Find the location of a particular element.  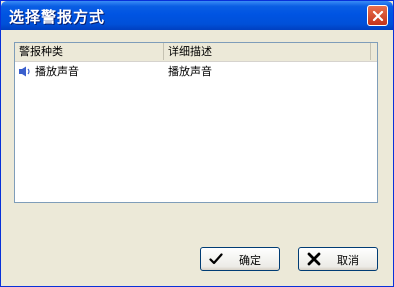

cancel-button: 取消 is located at coordinates (338, 259).